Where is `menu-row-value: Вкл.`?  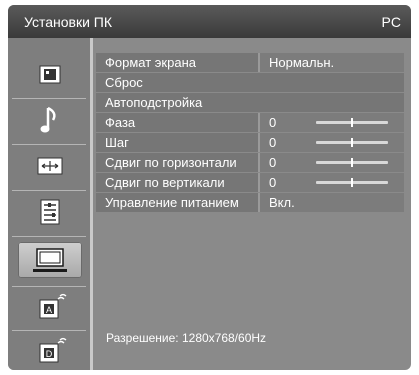 menu-row-value: Вкл. is located at coordinates (282, 202).